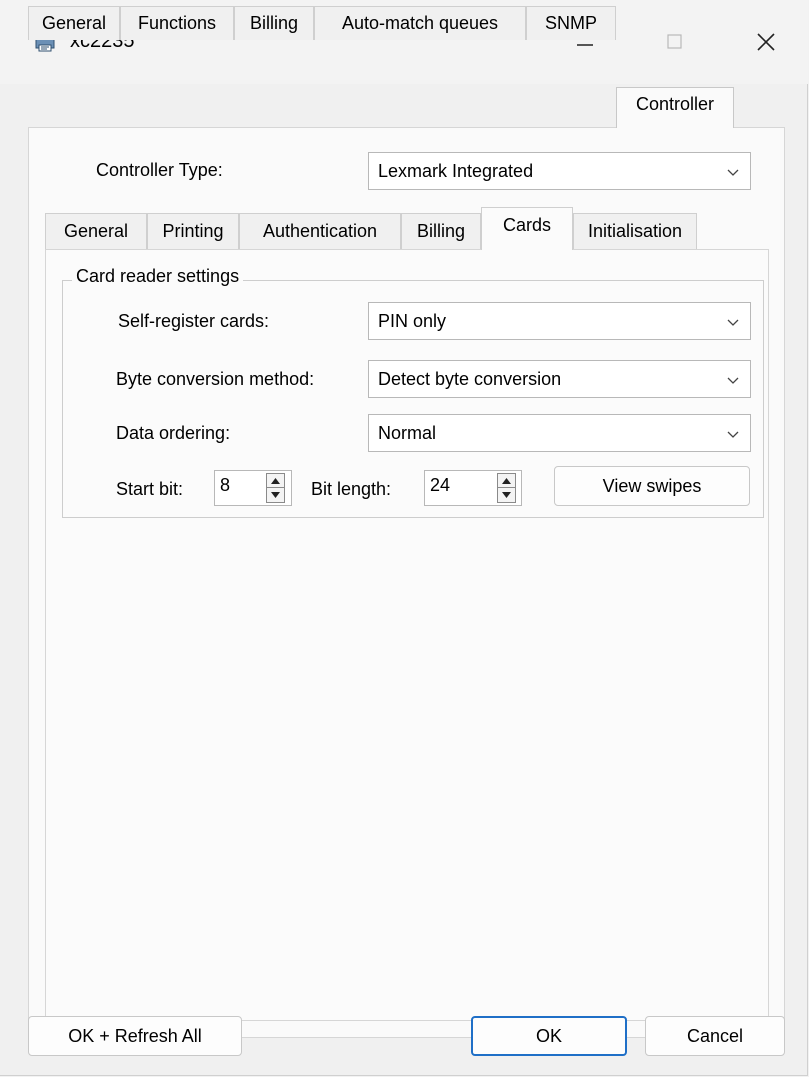 The height and width of the screenshot is (1077, 809). What do you see at coordinates (159, 170) in the screenshot?
I see `controller-type-label: Controller Type:` at bounding box center [159, 170].